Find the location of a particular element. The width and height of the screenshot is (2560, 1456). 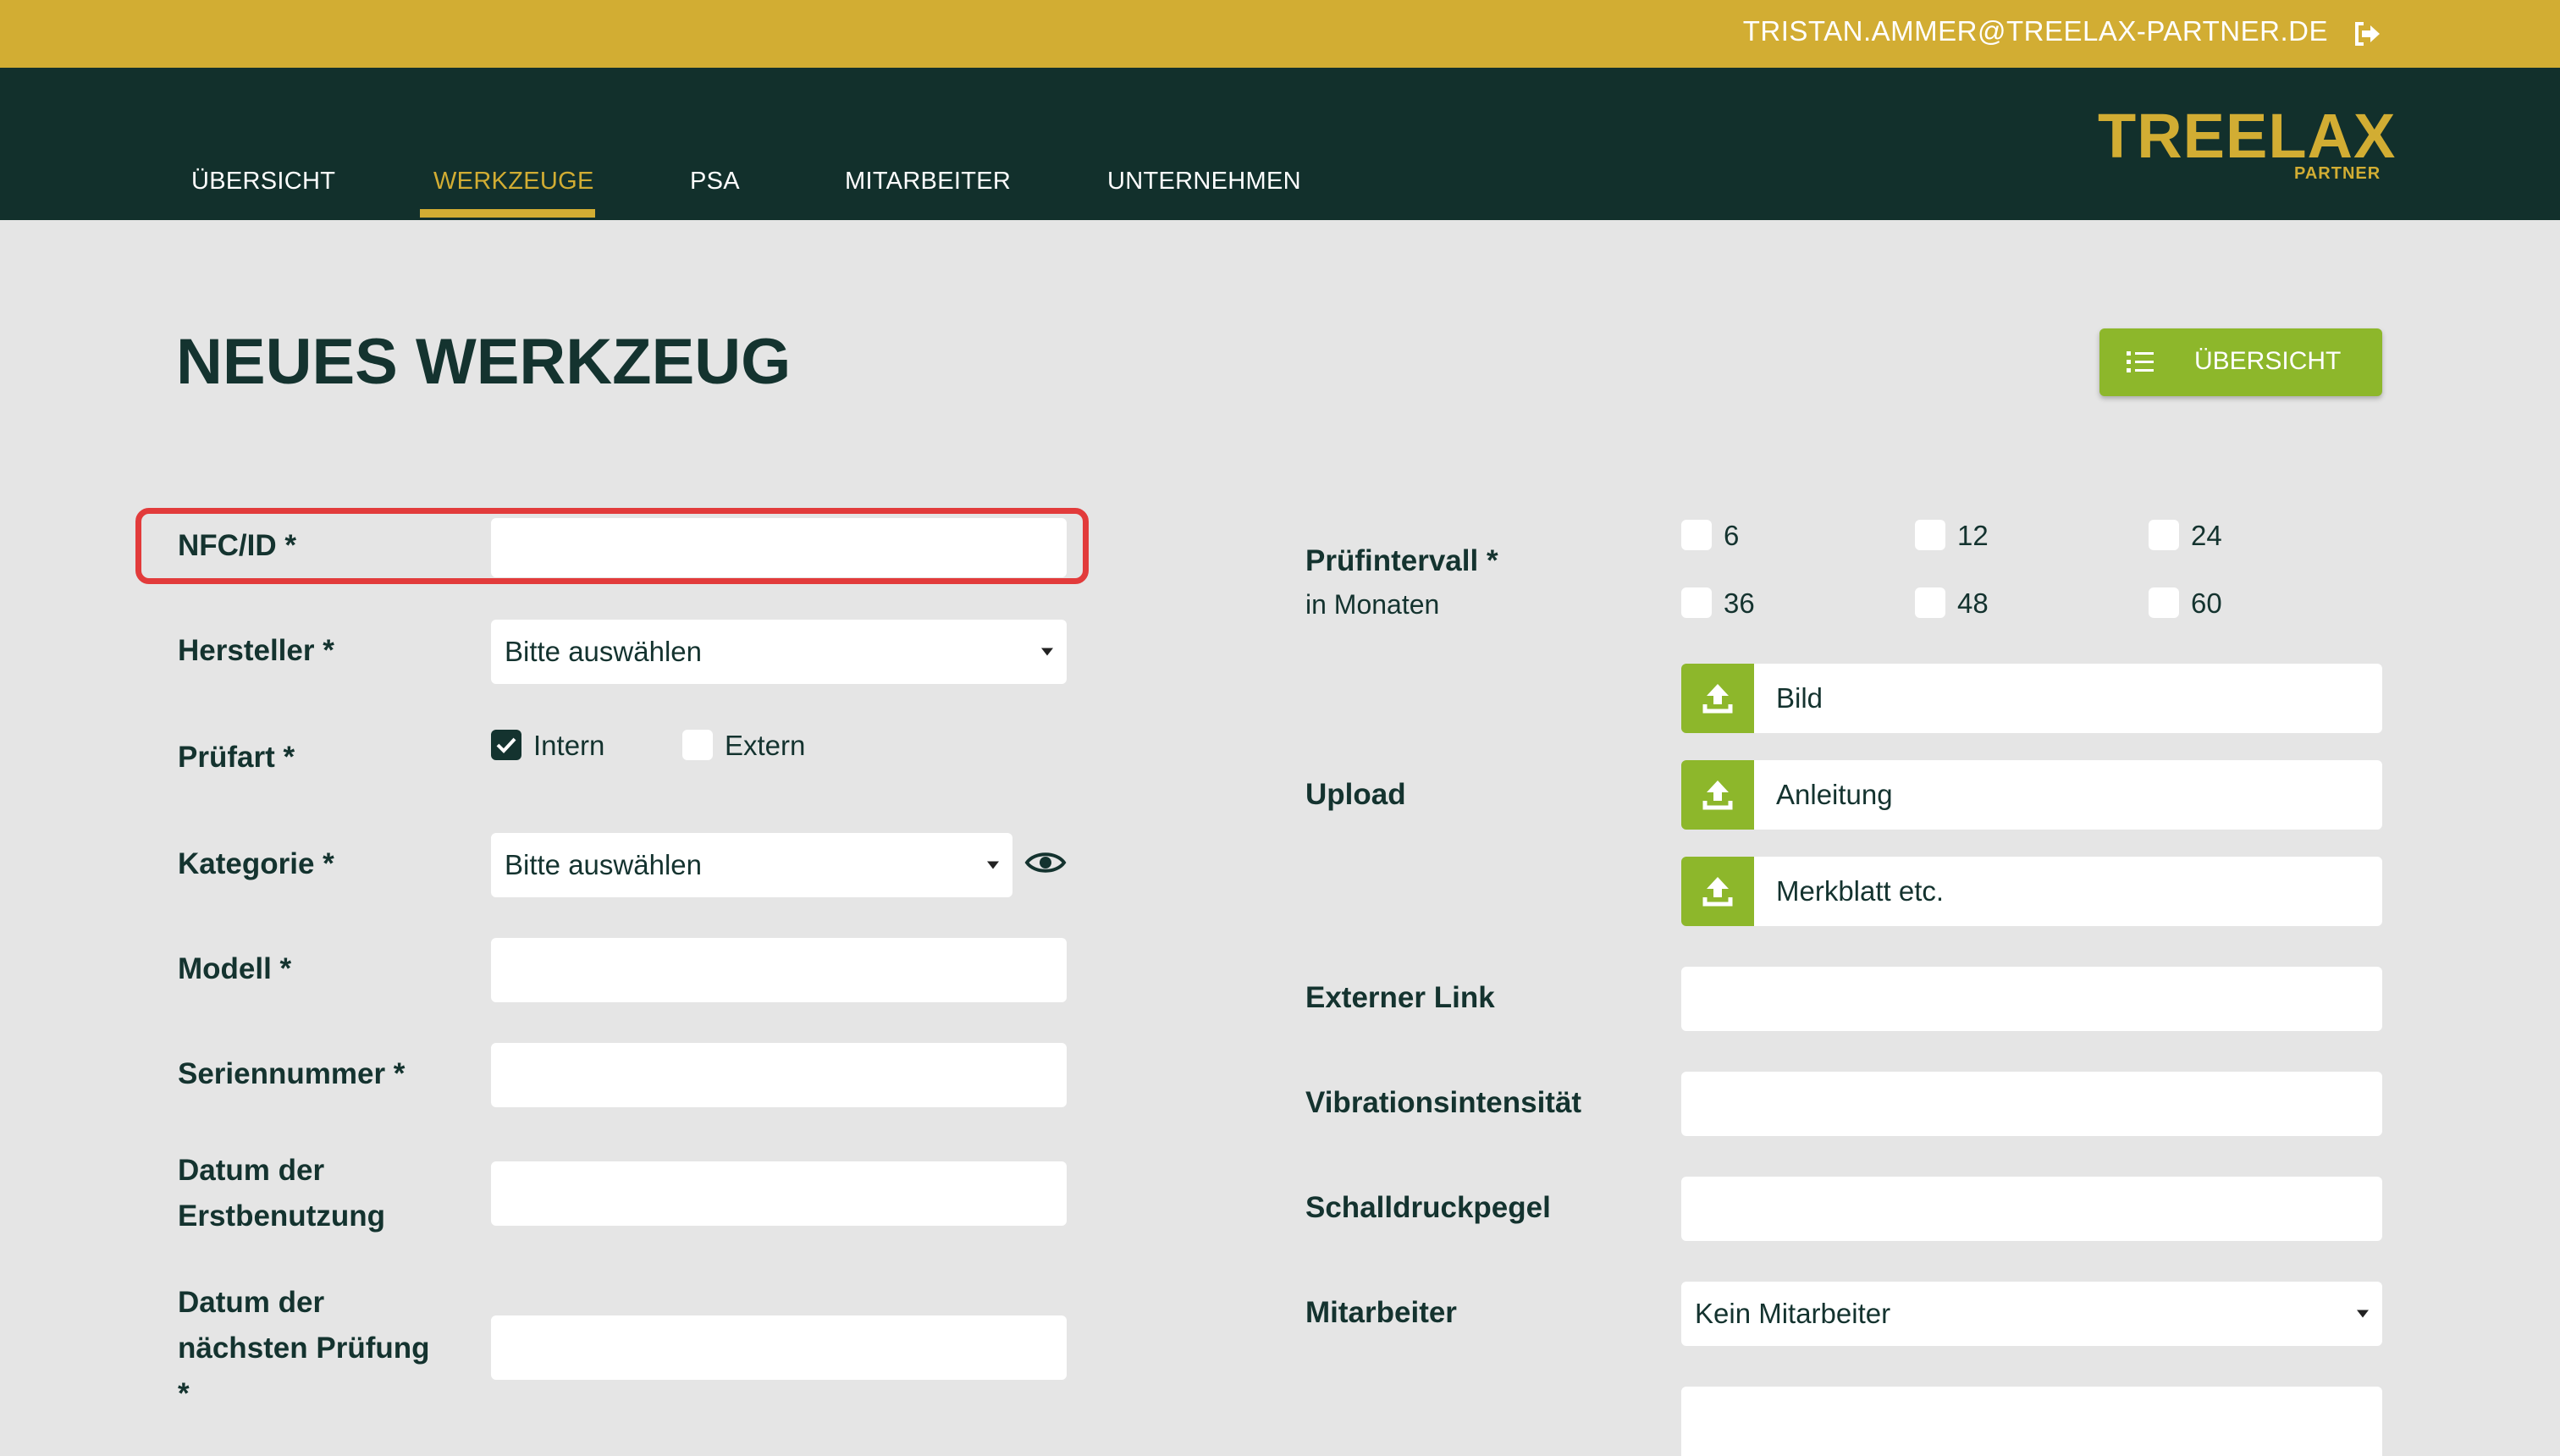

nav-tab-werkzeuge: WERKZEUGE is located at coordinates (513, 182).